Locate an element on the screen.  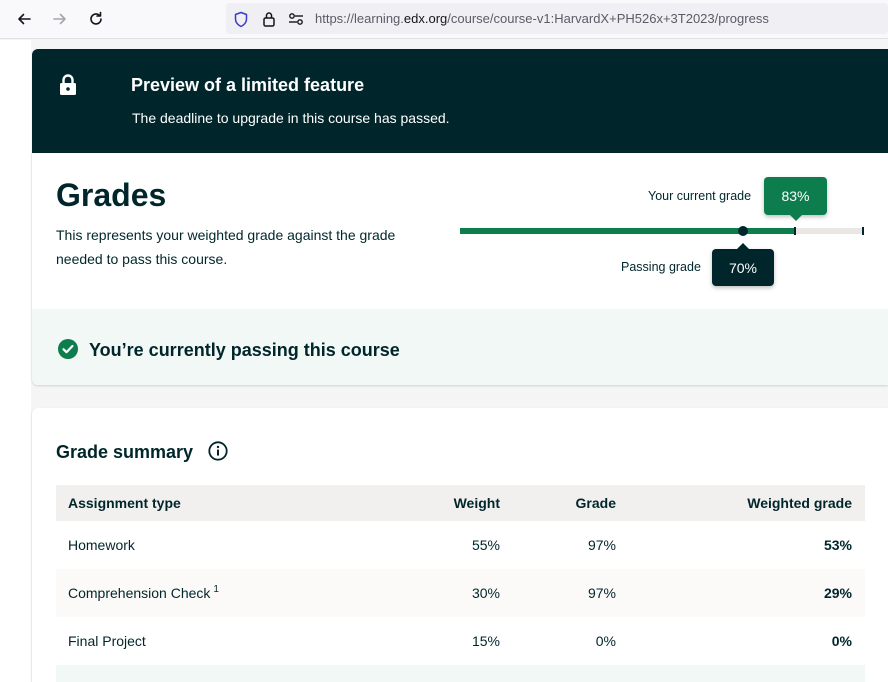
column-header-assignment-type: Assignment type is located at coordinates (124, 503).